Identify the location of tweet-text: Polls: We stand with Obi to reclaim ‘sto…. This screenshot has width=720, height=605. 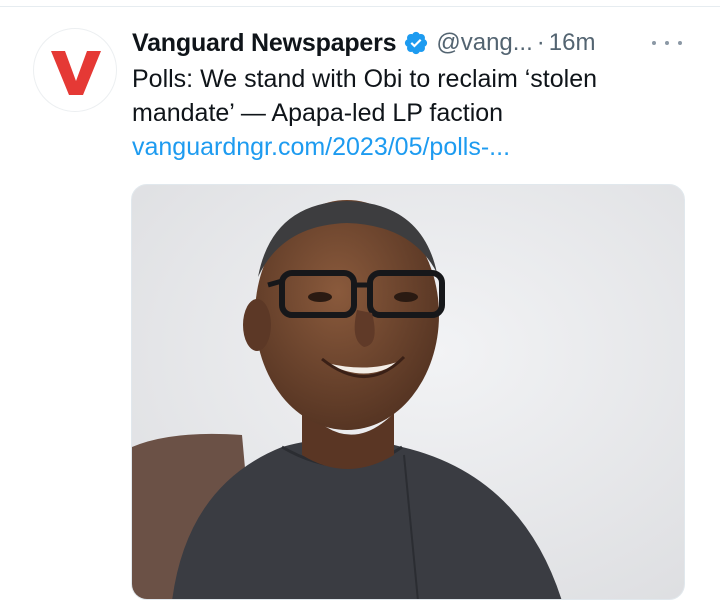
(412, 113).